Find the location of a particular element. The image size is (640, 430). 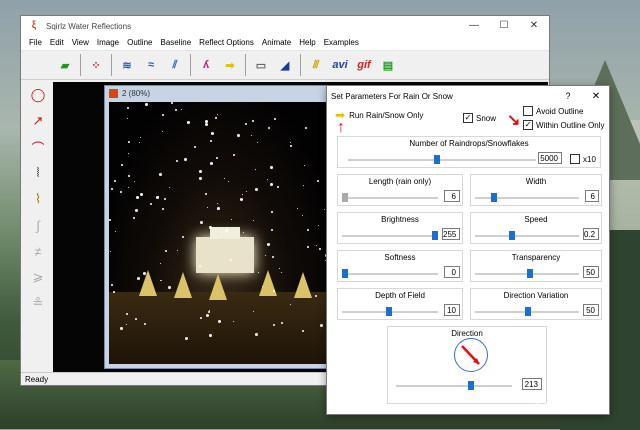

genk-watermark-logo: GENK is located at coordinates (554, 410).